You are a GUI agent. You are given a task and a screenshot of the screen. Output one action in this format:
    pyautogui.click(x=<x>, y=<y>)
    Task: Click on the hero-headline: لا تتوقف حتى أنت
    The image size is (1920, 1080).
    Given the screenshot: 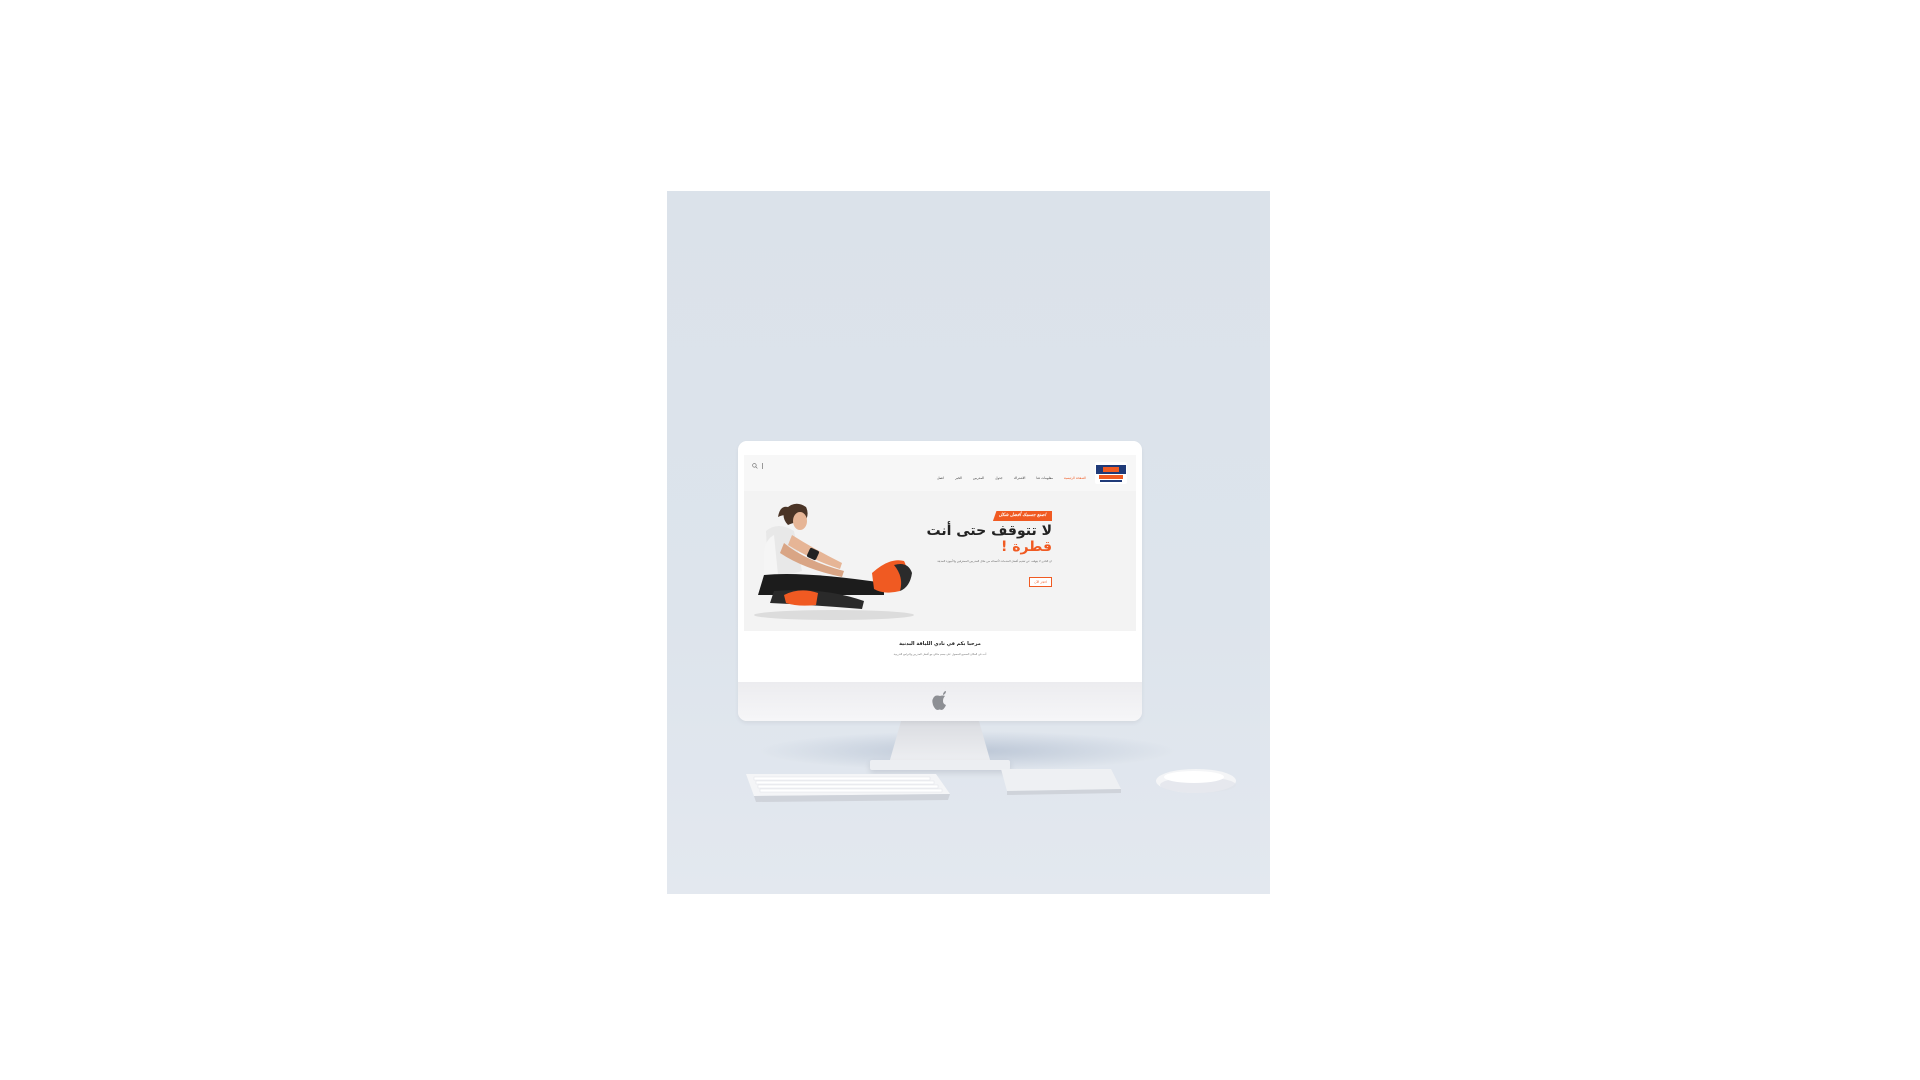 What is the action you would take?
    pyautogui.click(x=989, y=531)
    